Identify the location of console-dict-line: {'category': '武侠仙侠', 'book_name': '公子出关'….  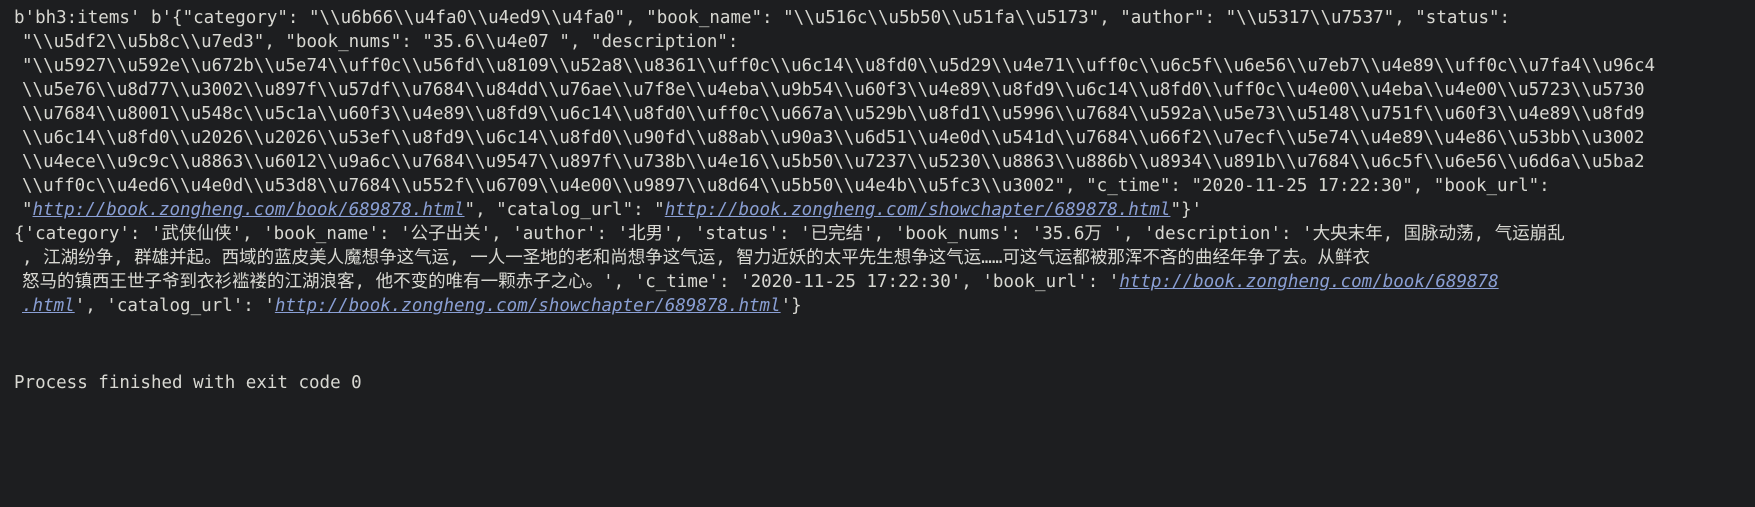
(789, 234).